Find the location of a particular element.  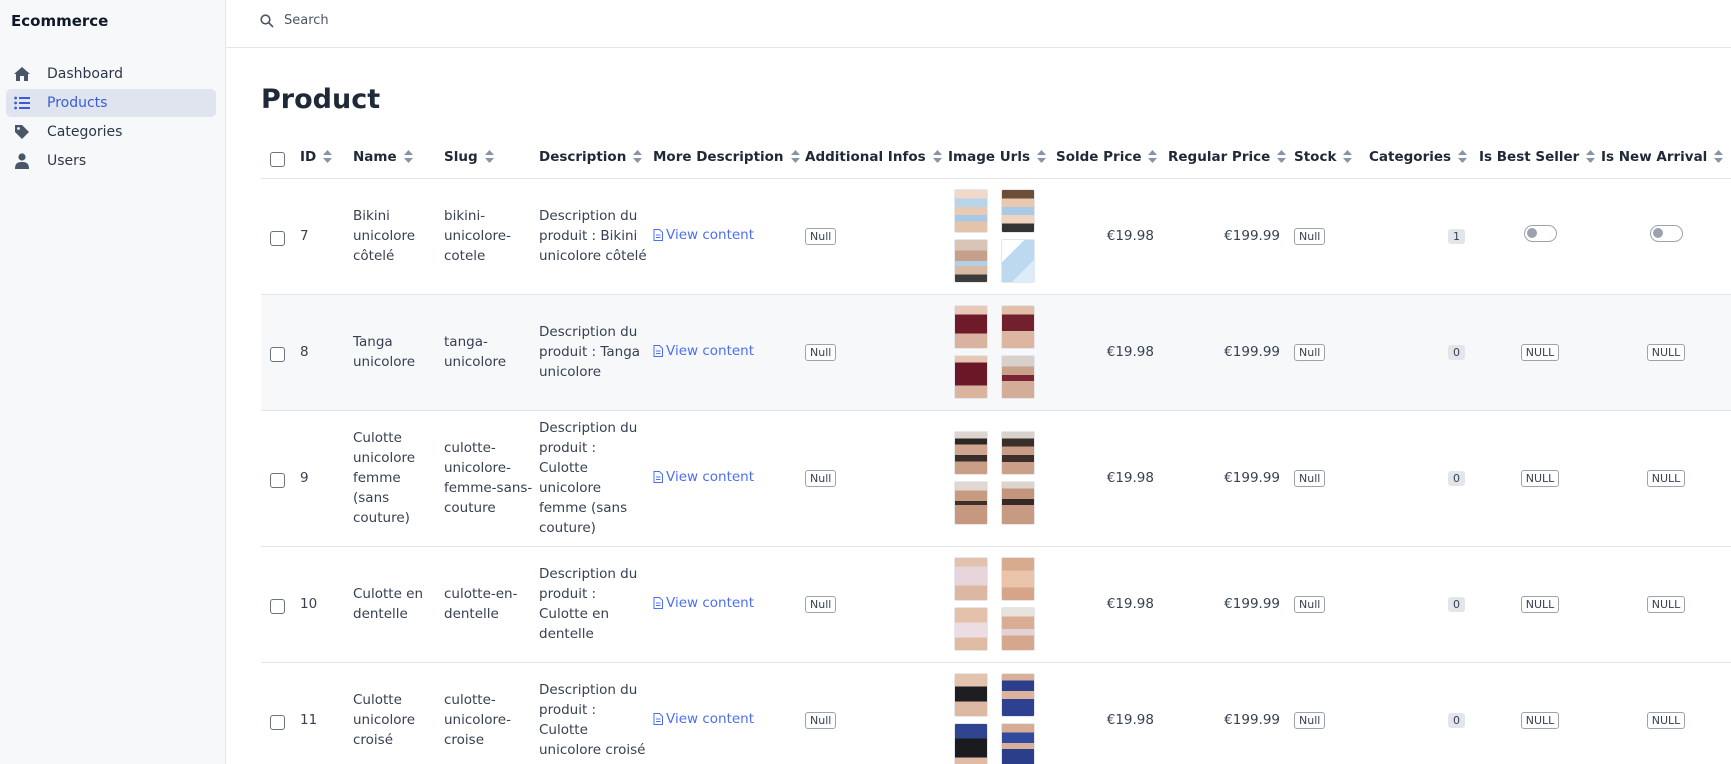

sidebar-item-categories: Categories is located at coordinates (111, 132).